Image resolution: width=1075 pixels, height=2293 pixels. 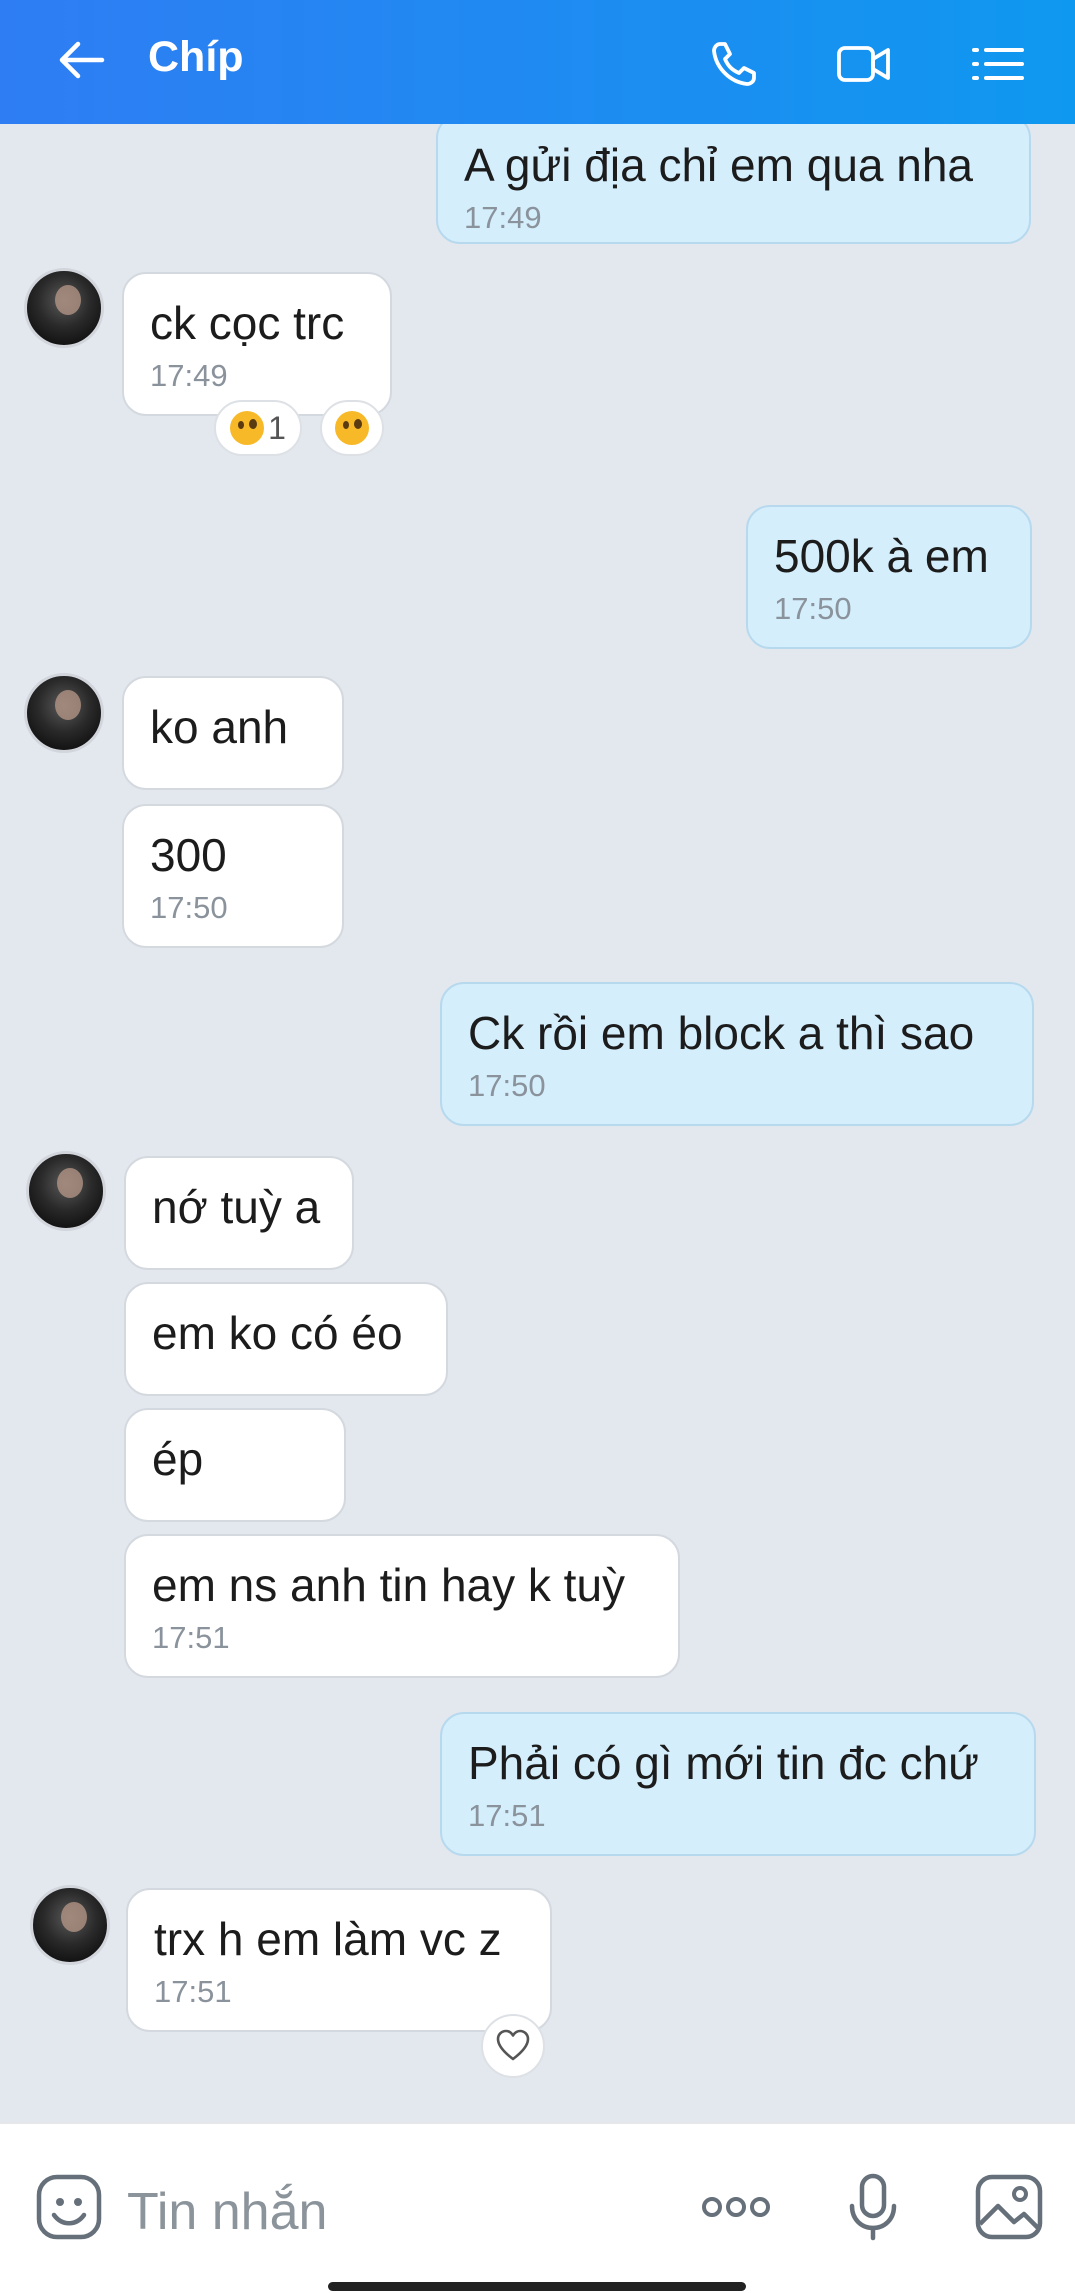 I want to click on contact-name: Chíp, so click(x=196, y=57).